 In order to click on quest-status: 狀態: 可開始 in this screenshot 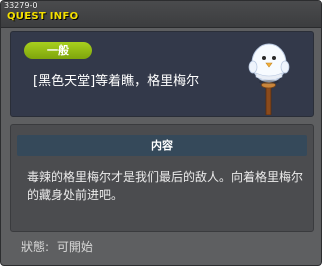, I will do `click(57, 246)`.